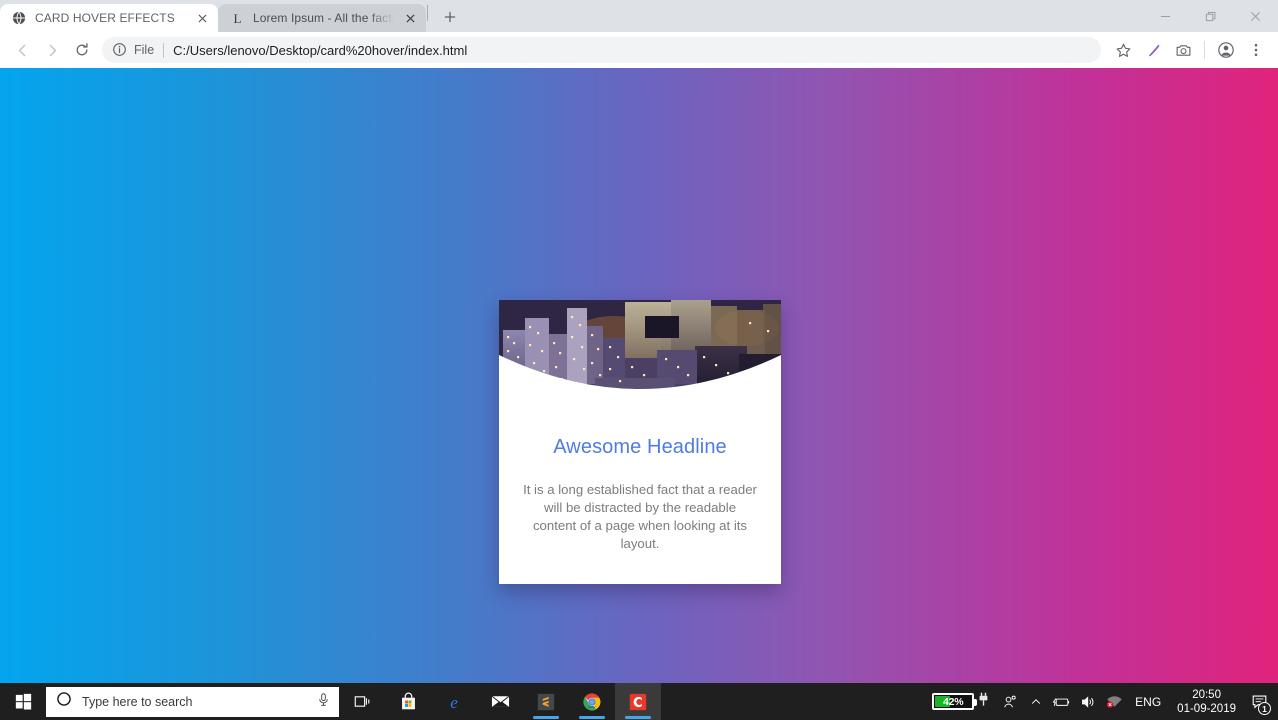 This screenshot has height=720, width=1278. I want to click on card-image, so click(640, 357).